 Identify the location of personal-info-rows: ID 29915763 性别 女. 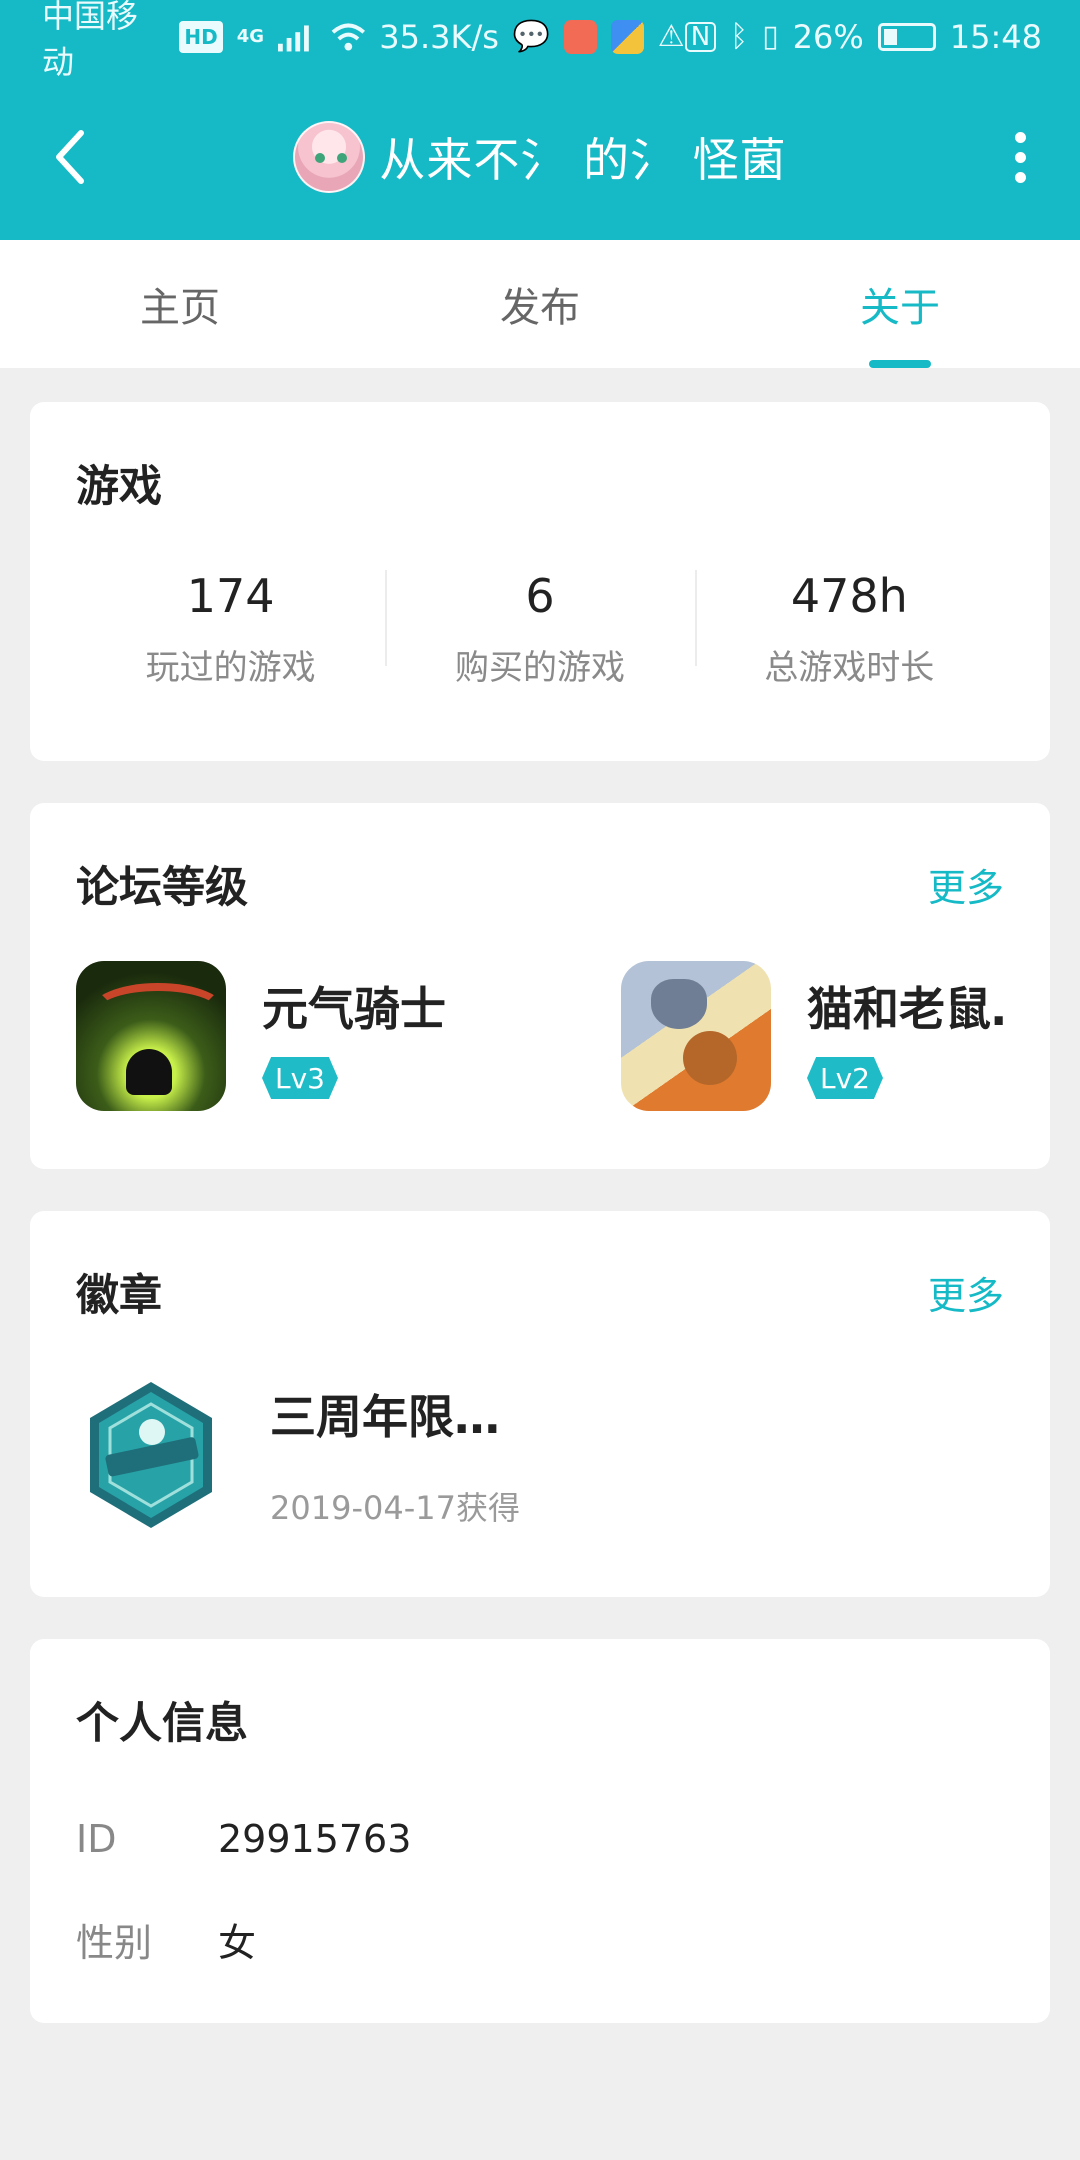
(540, 1887).